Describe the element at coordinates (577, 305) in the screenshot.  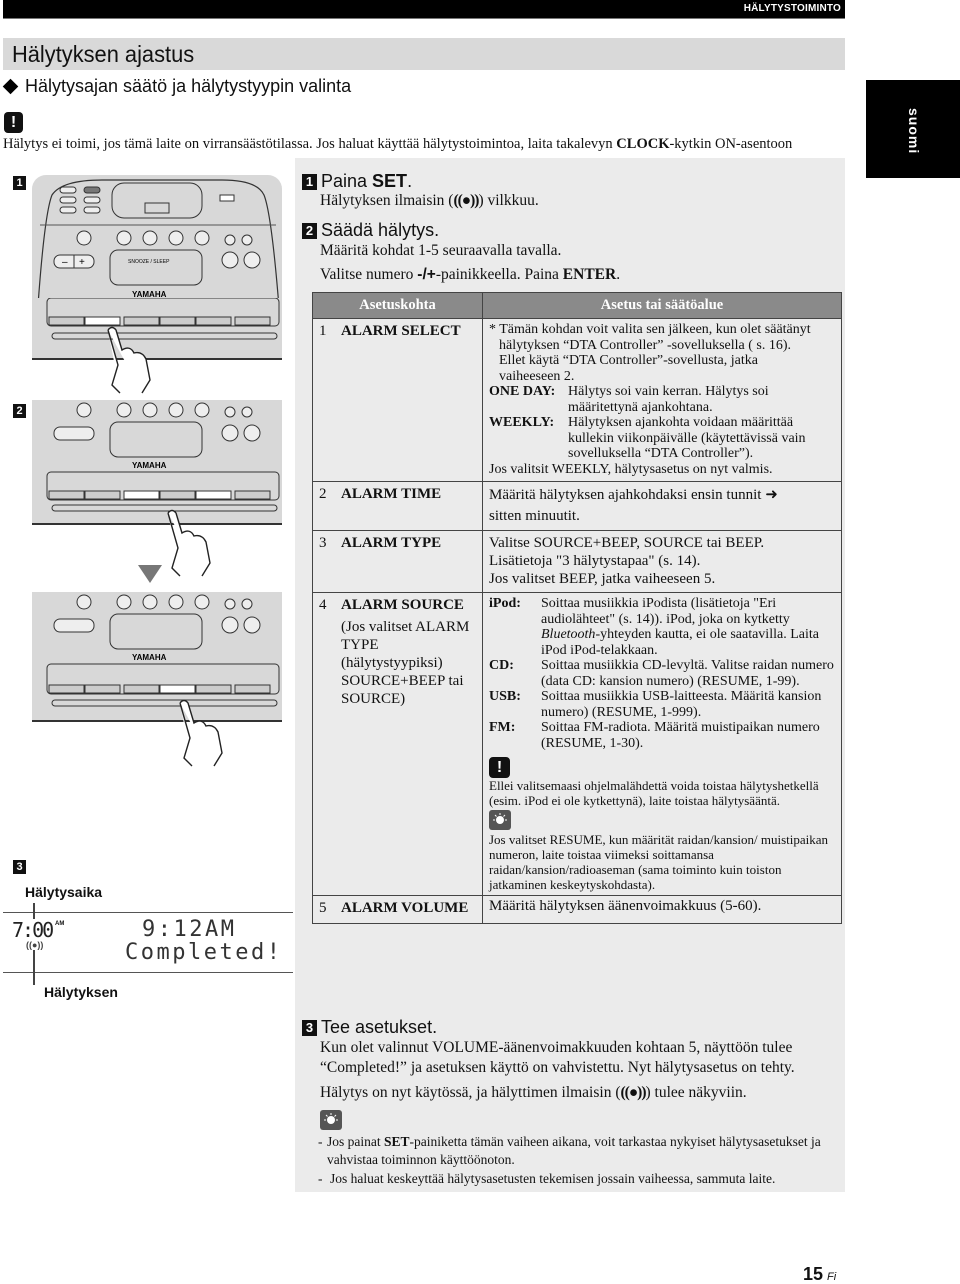
I see `table-header-row: Asetuskohta Asetus tai säätöalue` at that location.